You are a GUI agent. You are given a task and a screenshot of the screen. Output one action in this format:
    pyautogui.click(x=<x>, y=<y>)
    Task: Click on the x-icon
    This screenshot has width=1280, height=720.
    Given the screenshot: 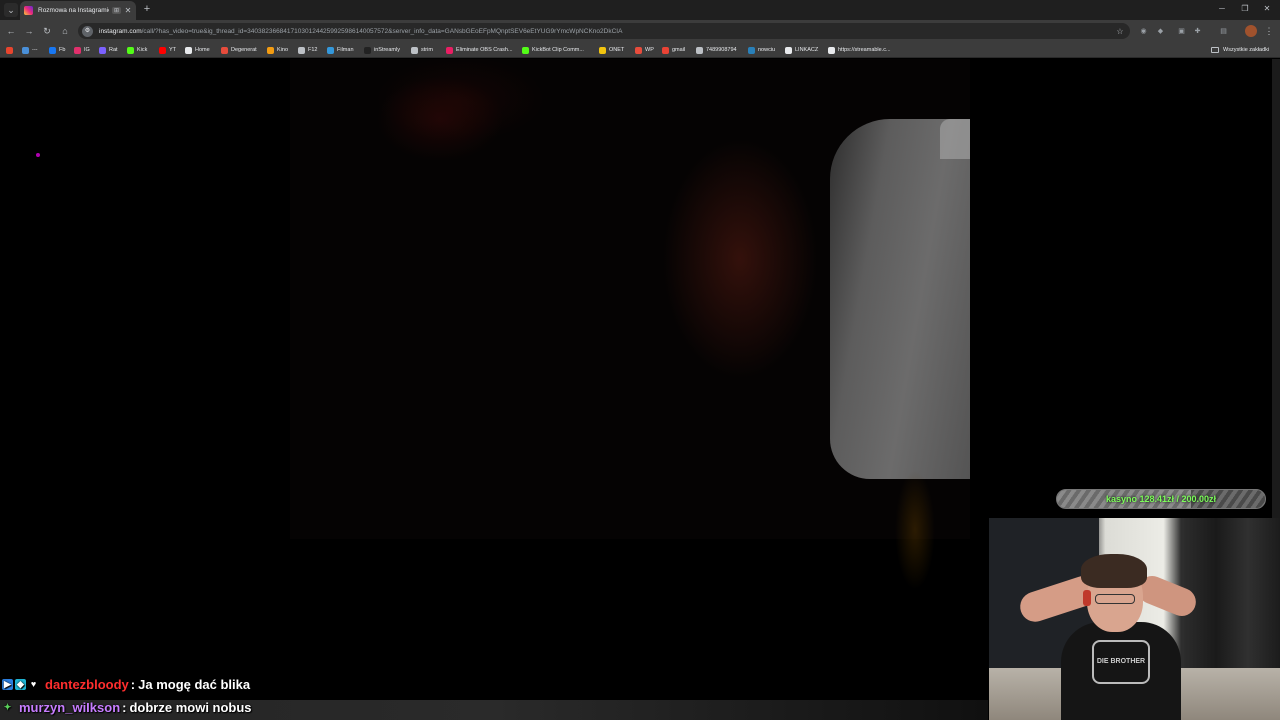 What is the action you would take?
    pyautogui.click(x=188, y=50)
    